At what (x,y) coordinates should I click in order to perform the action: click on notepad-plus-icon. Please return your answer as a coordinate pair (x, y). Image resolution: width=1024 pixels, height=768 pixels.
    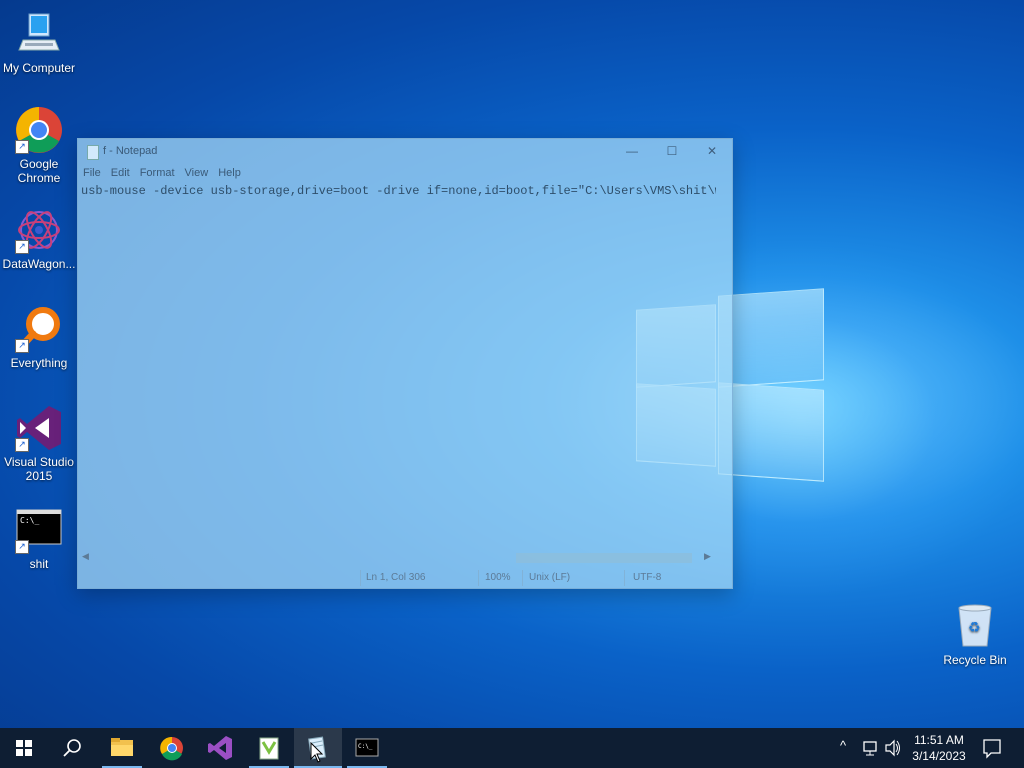
    Looking at the image, I should click on (269, 748).